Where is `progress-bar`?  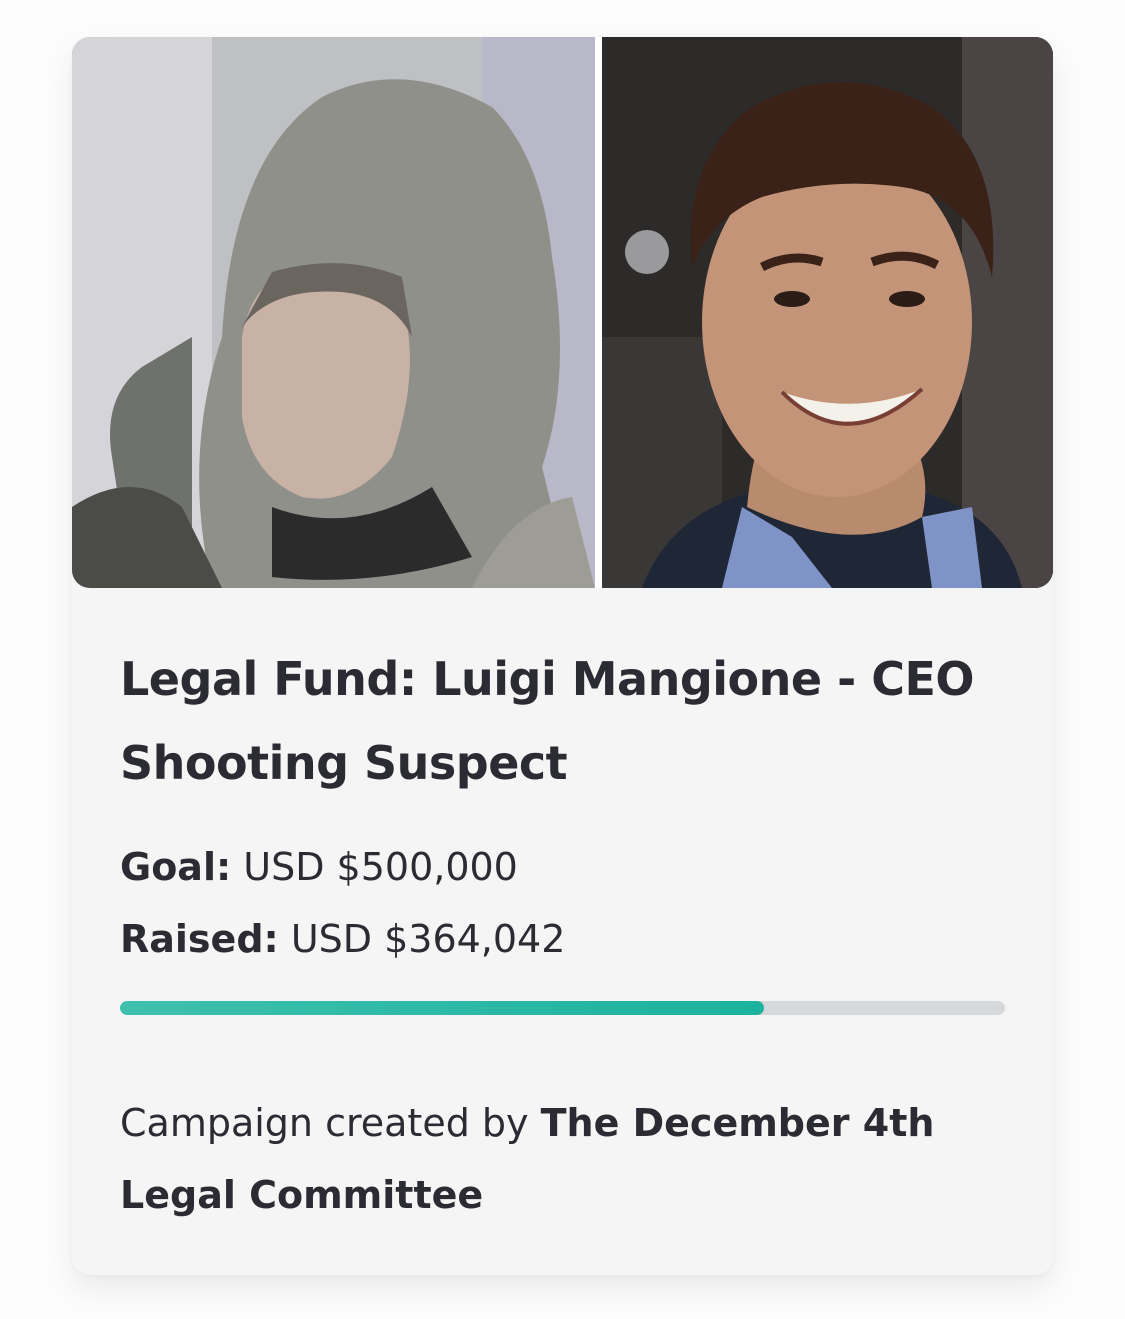 progress-bar is located at coordinates (562, 1008).